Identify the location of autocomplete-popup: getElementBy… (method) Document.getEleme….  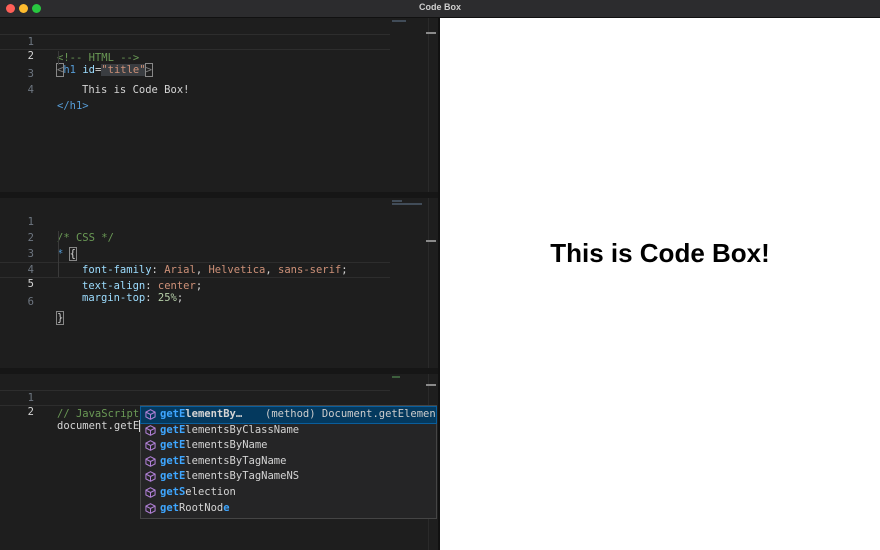
(288, 462).